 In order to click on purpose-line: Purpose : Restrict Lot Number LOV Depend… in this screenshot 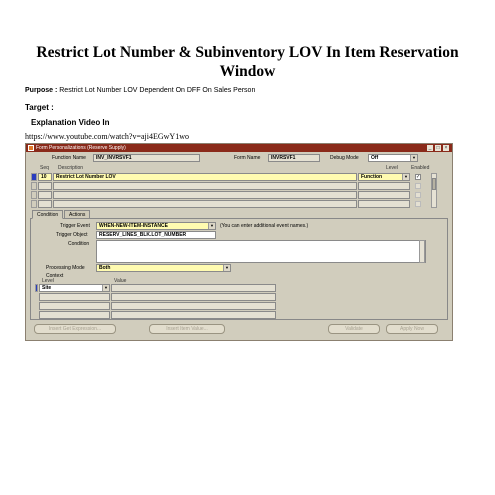, I will do `click(140, 90)`.